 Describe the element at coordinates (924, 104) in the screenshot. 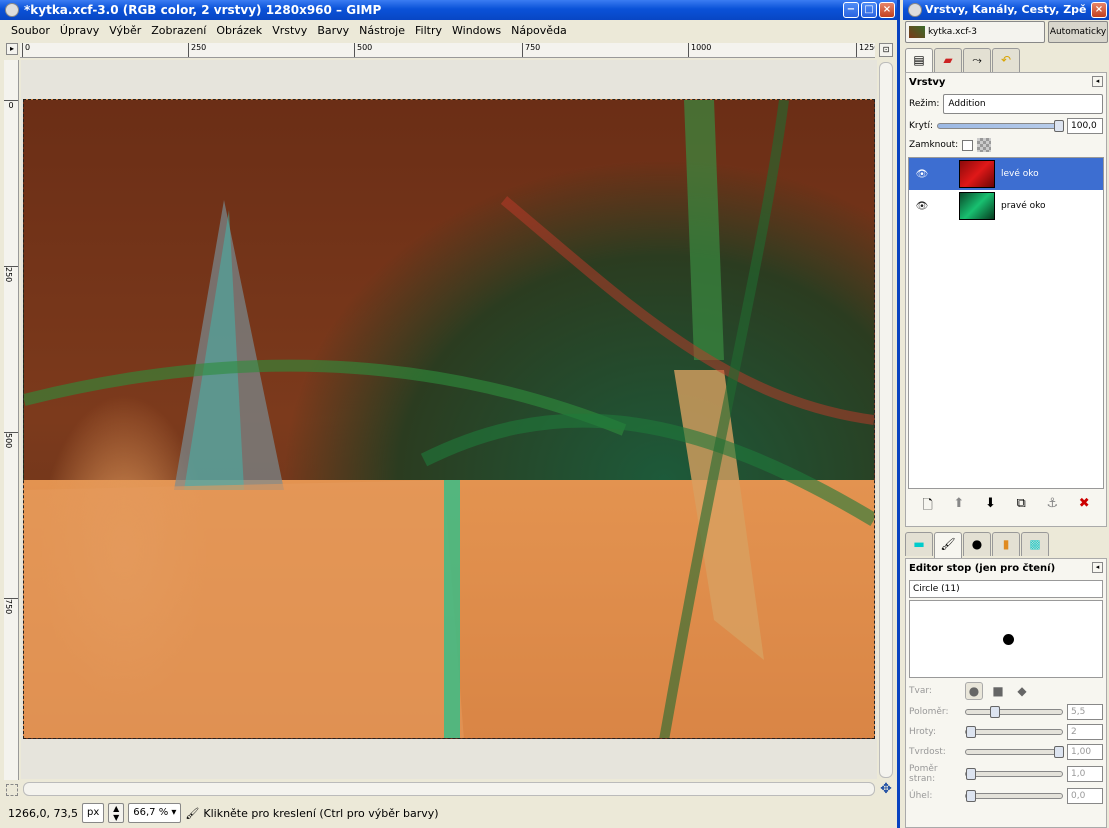

I see `mode-label: Režim:` at that location.